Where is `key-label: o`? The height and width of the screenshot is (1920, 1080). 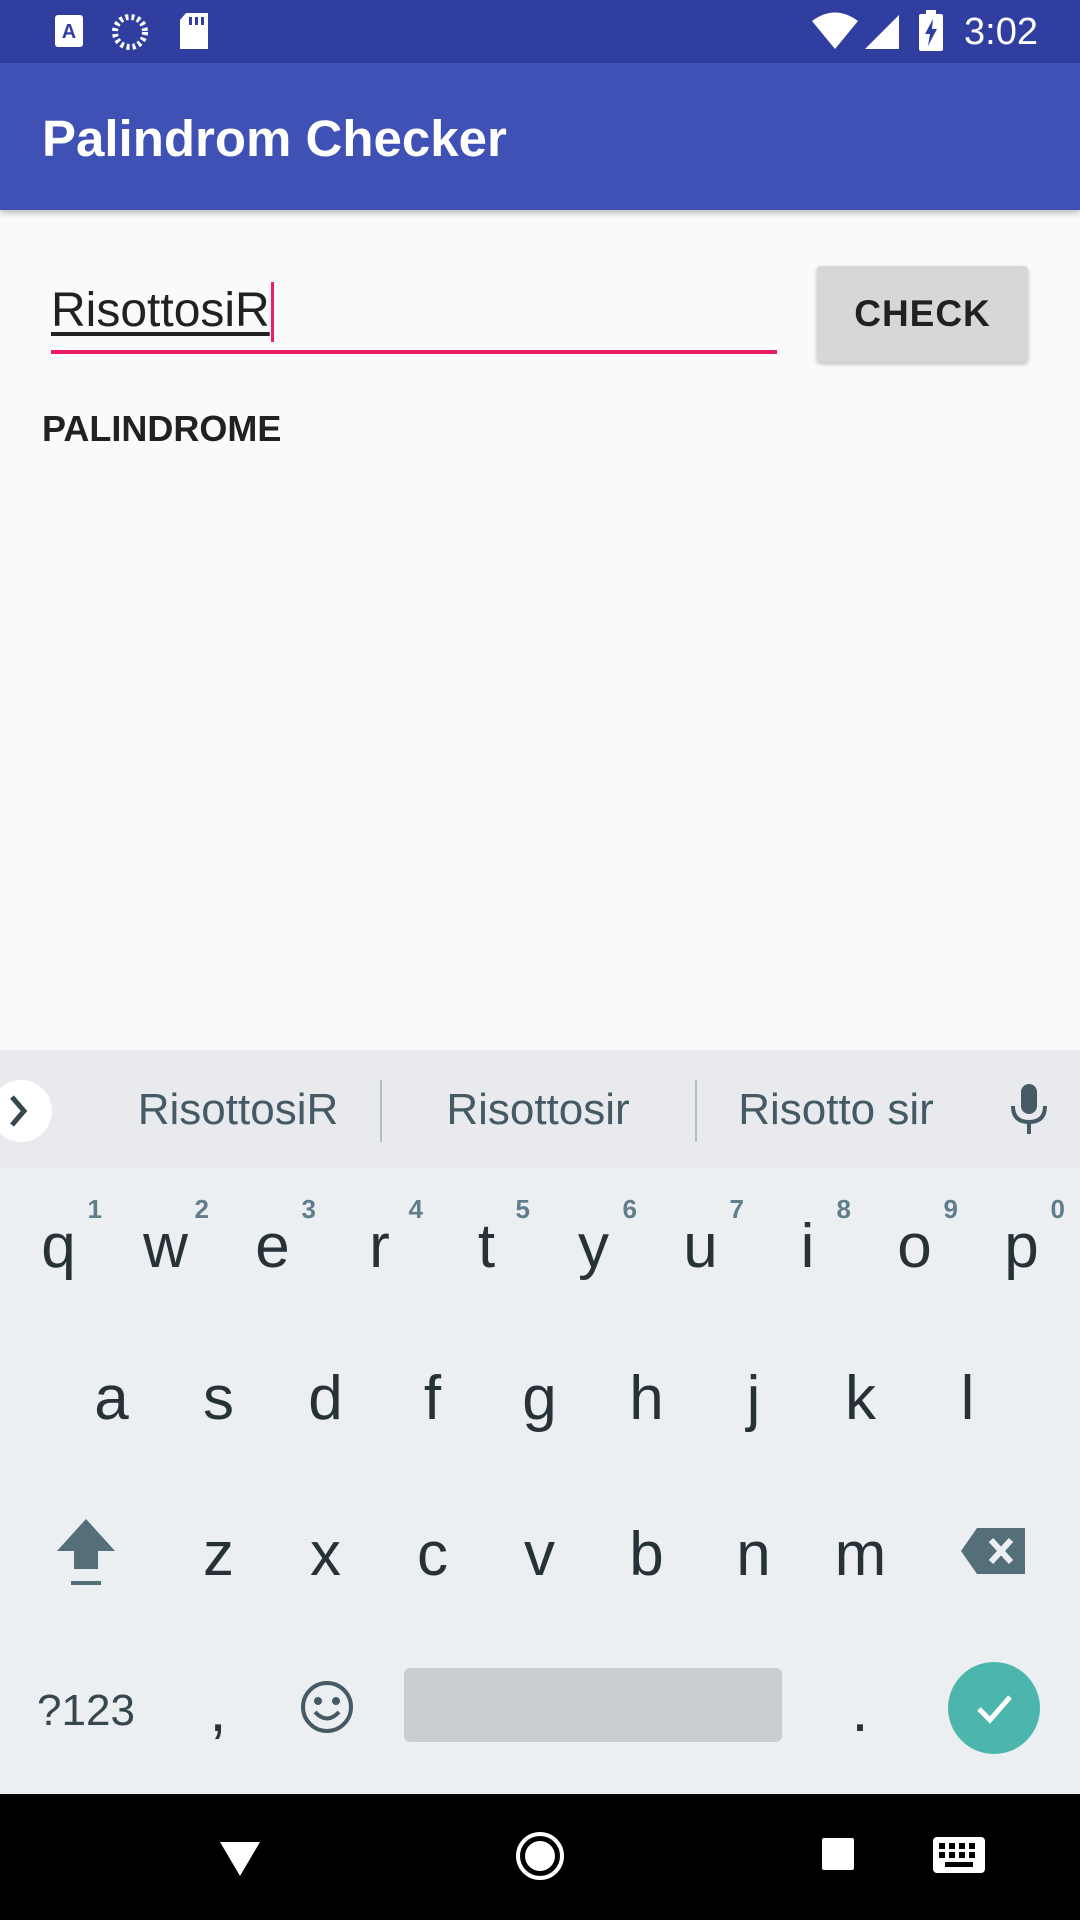
key-label: o is located at coordinates (914, 1246).